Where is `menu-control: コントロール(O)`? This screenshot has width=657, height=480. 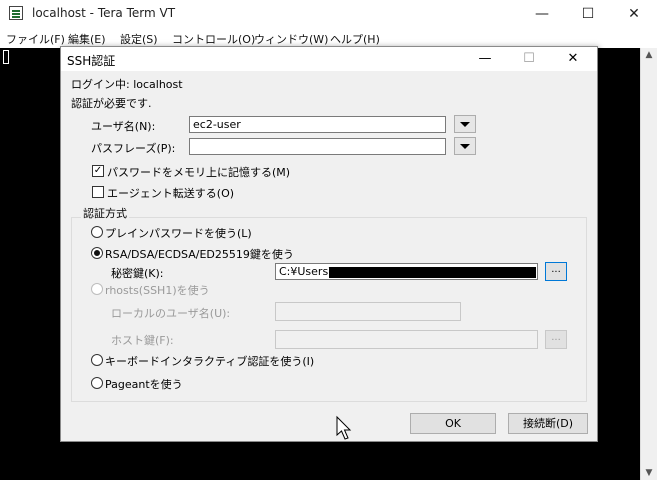
menu-control: コントロール(O) is located at coordinates (213, 39).